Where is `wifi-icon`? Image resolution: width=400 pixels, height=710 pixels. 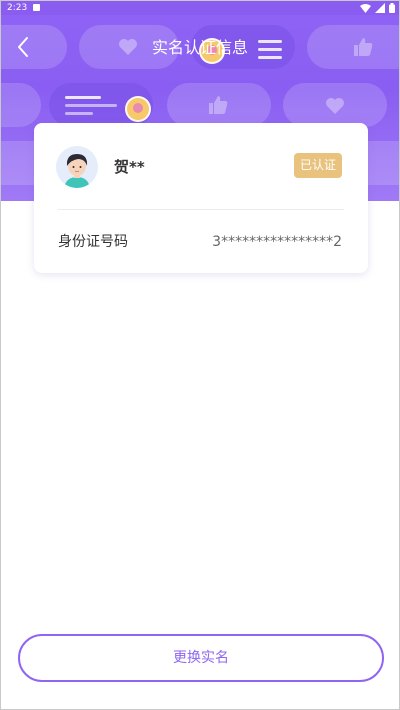 wifi-icon is located at coordinates (365, 8).